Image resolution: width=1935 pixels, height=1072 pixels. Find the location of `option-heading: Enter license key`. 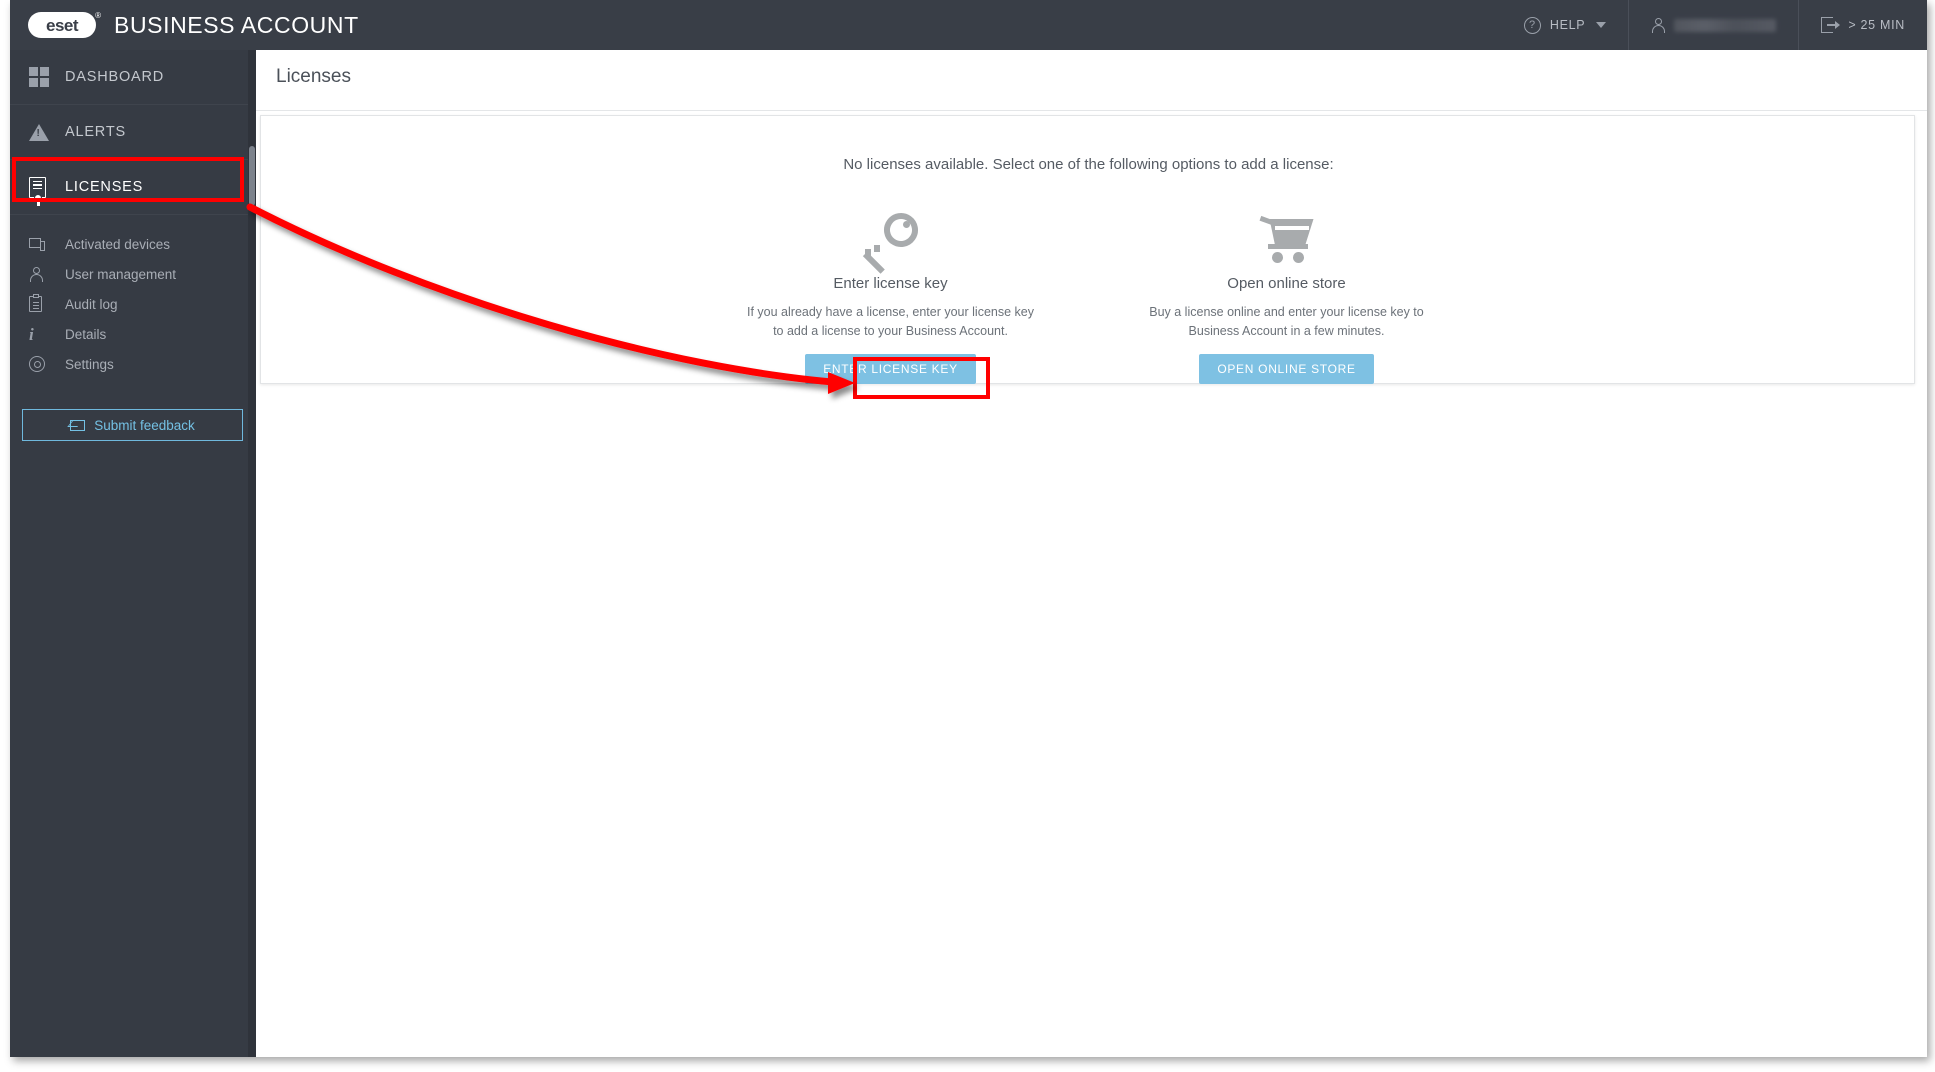

option-heading: Enter license key is located at coordinates (890, 283).